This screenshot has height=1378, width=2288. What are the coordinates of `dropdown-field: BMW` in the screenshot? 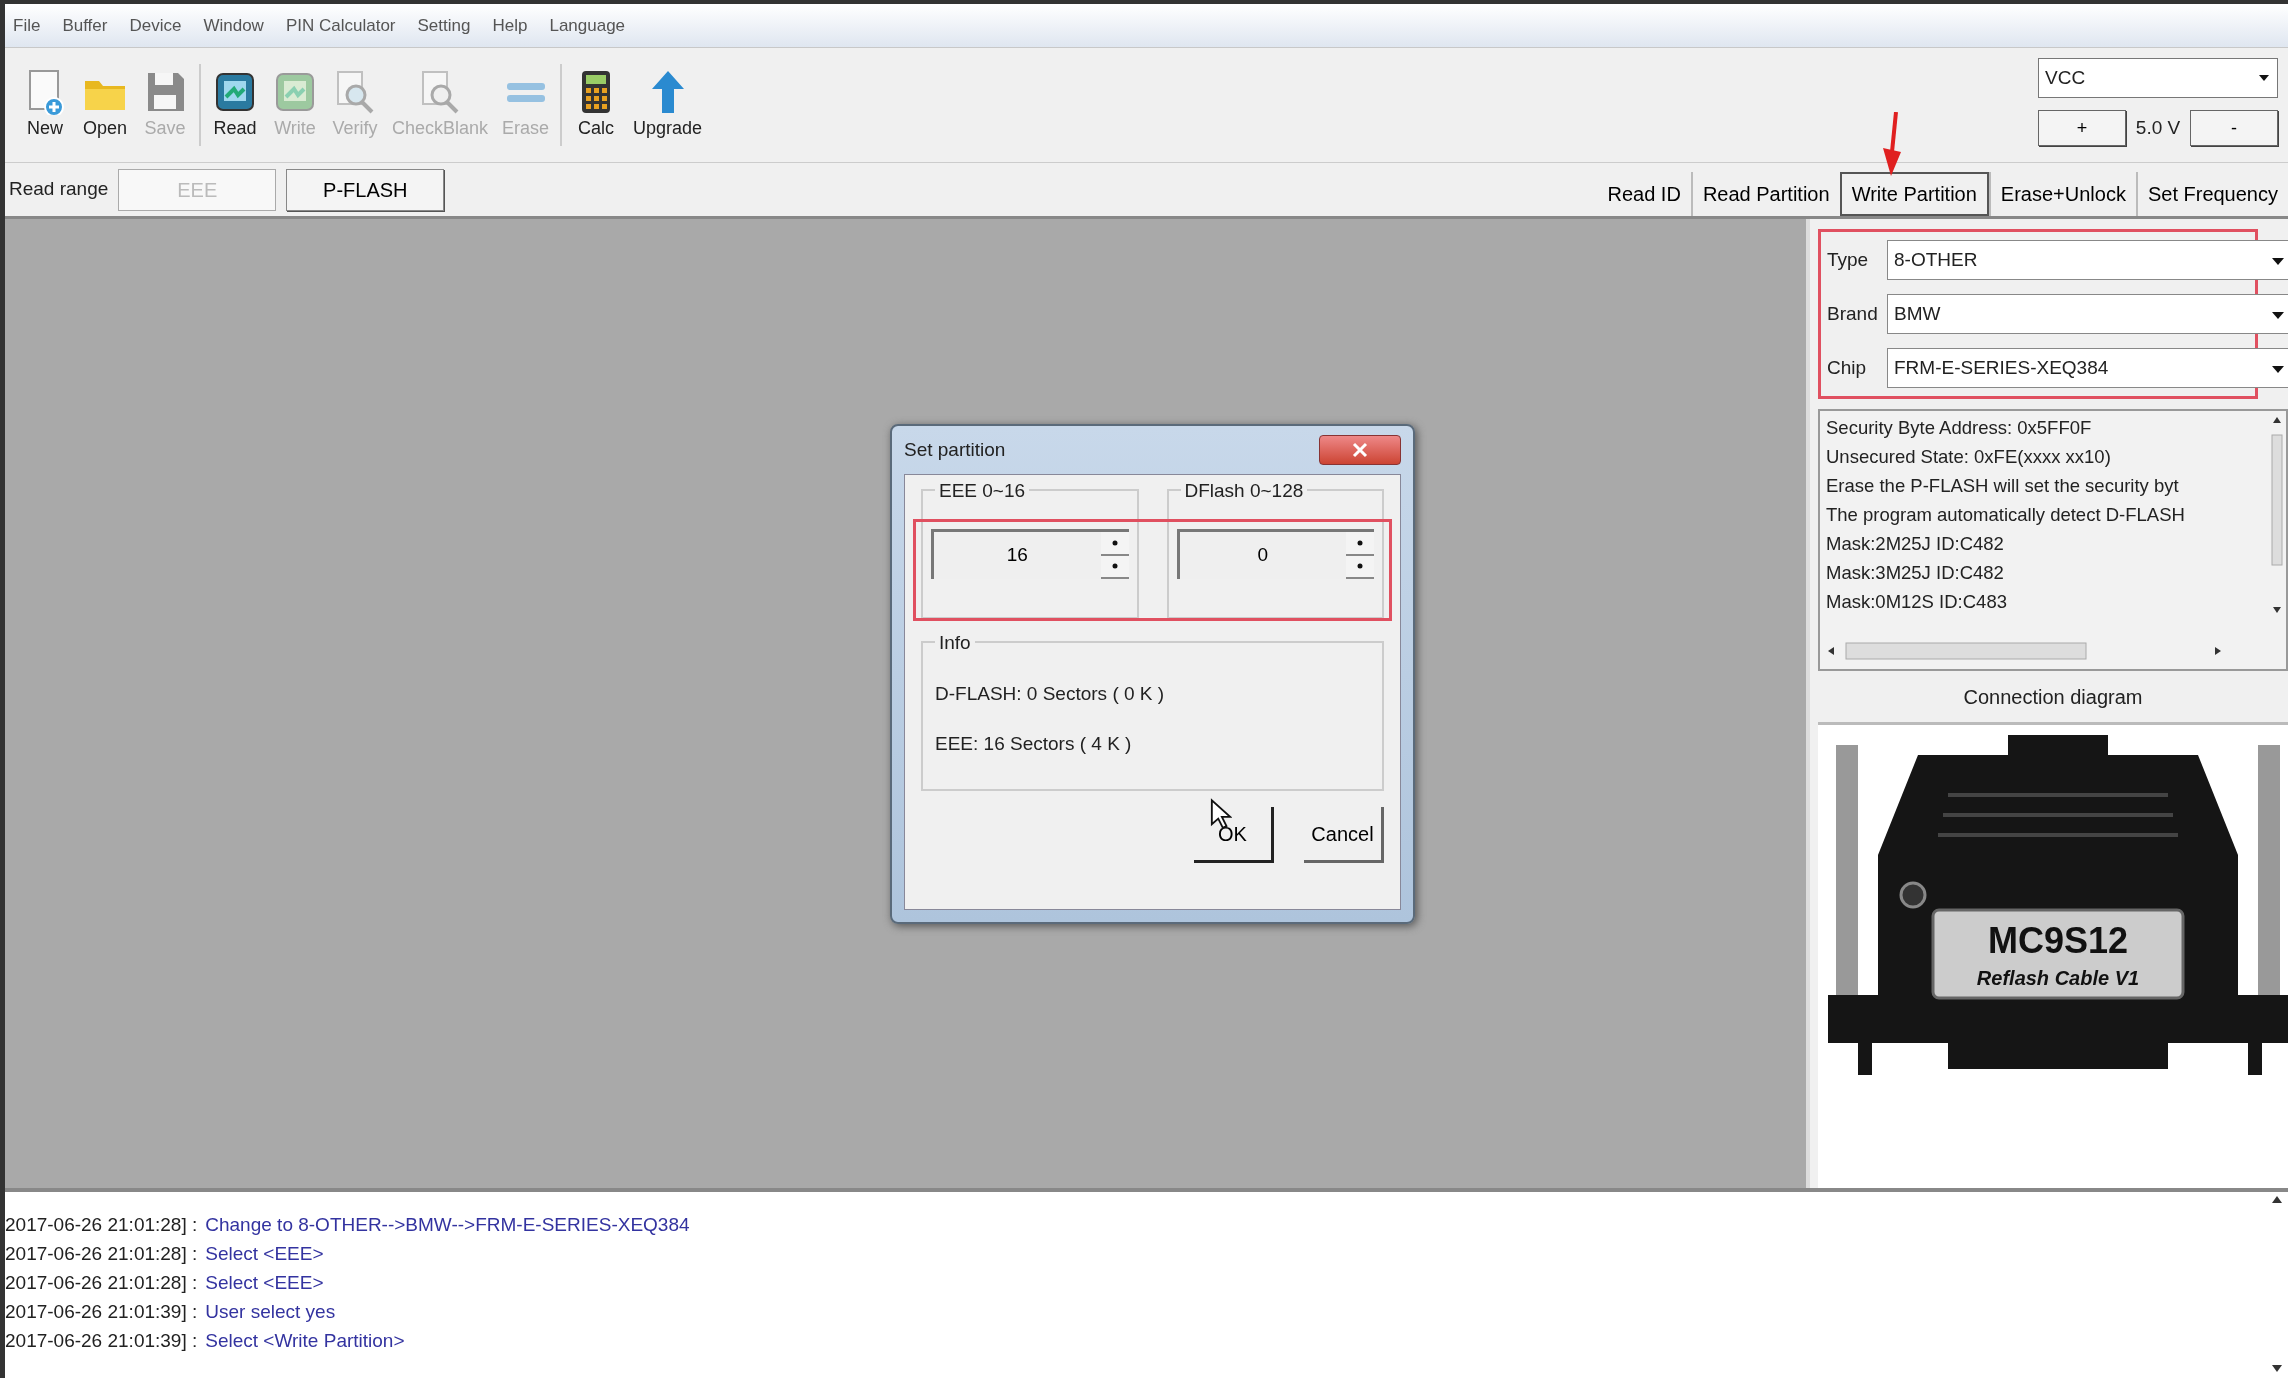 It's located at (2087, 314).